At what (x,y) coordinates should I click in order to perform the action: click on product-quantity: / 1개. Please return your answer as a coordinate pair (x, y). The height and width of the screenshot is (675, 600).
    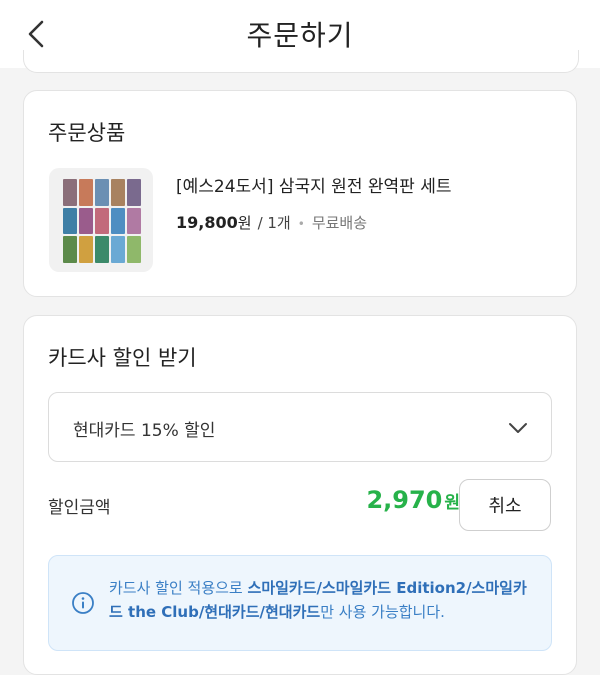
    Looking at the image, I should click on (274, 223).